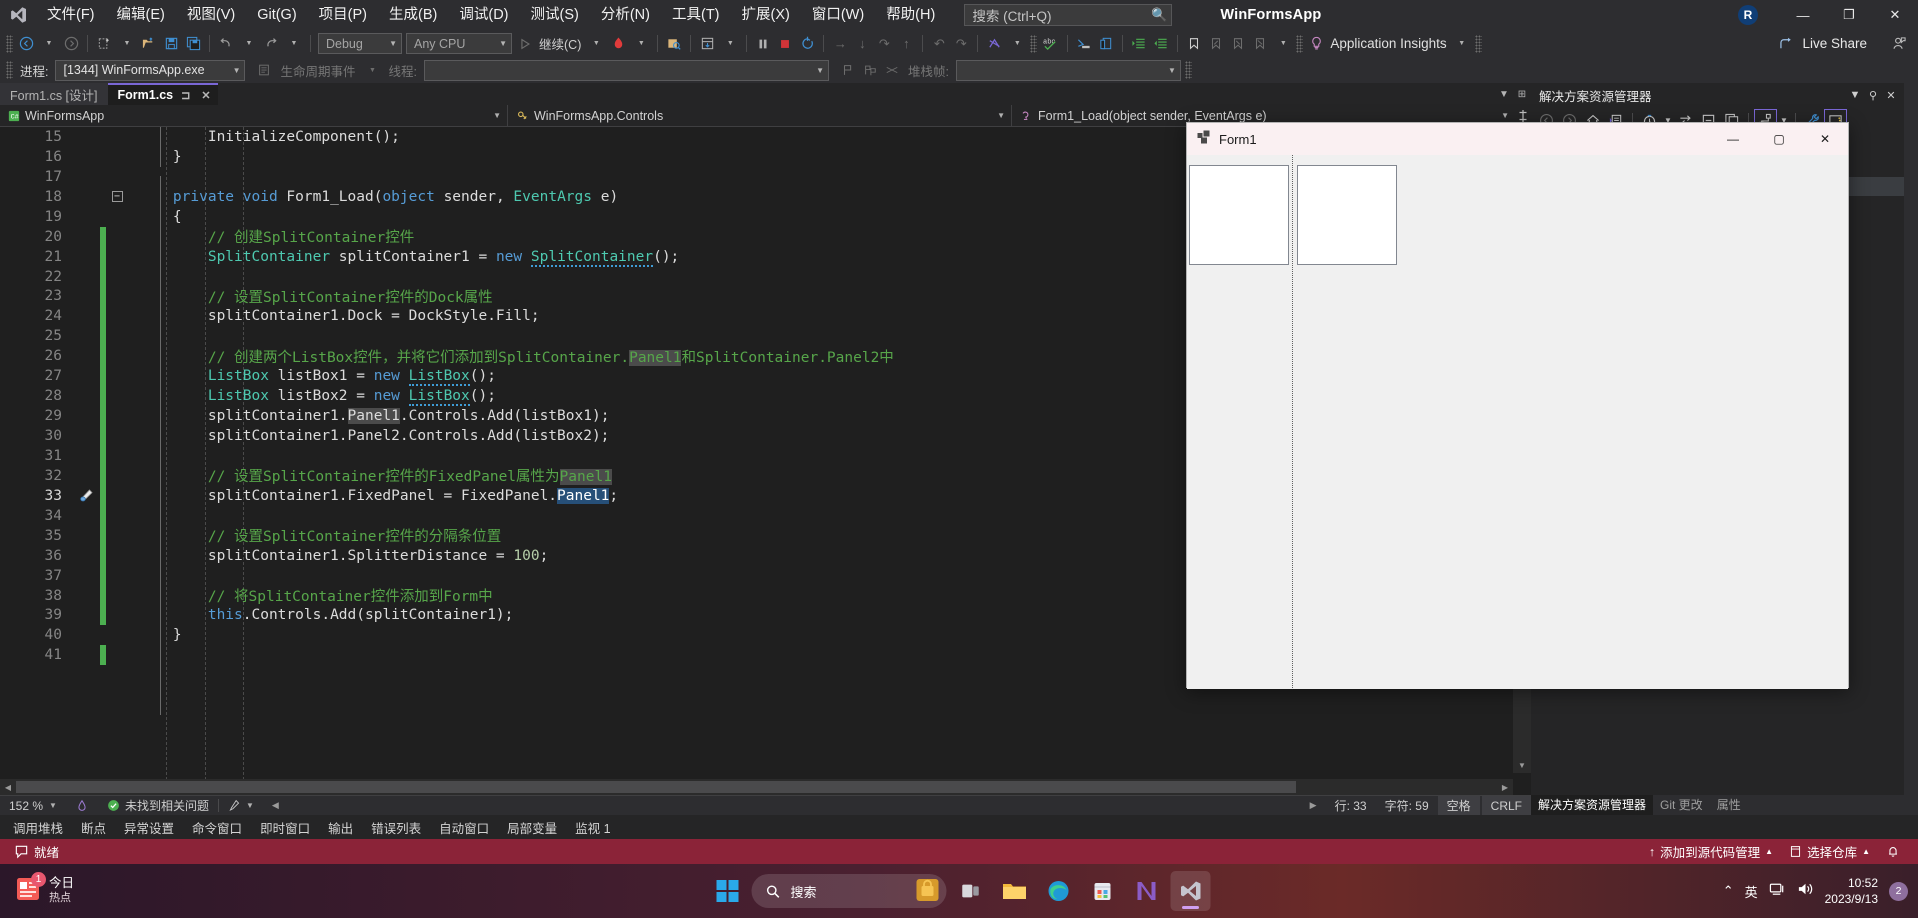 The image size is (1918, 918). Describe the element at coordinates (241, 806) in the screenshot. I see `code-cleanup-icon: ▼` at that location.